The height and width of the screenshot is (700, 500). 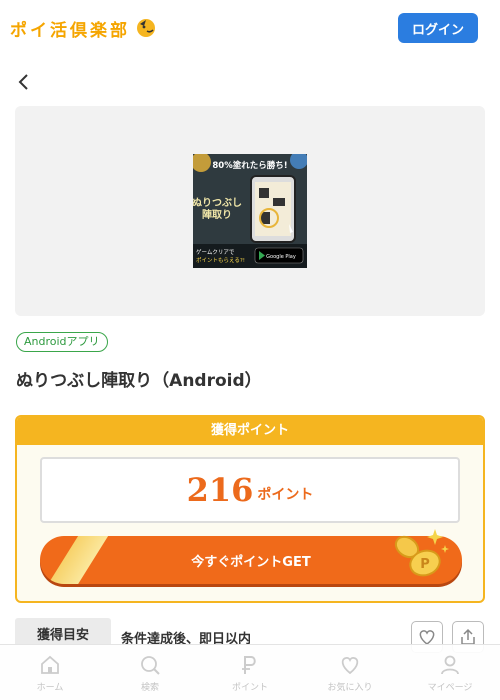 I want to click on nav-item-search: 検索, so click(x=150, y=672).